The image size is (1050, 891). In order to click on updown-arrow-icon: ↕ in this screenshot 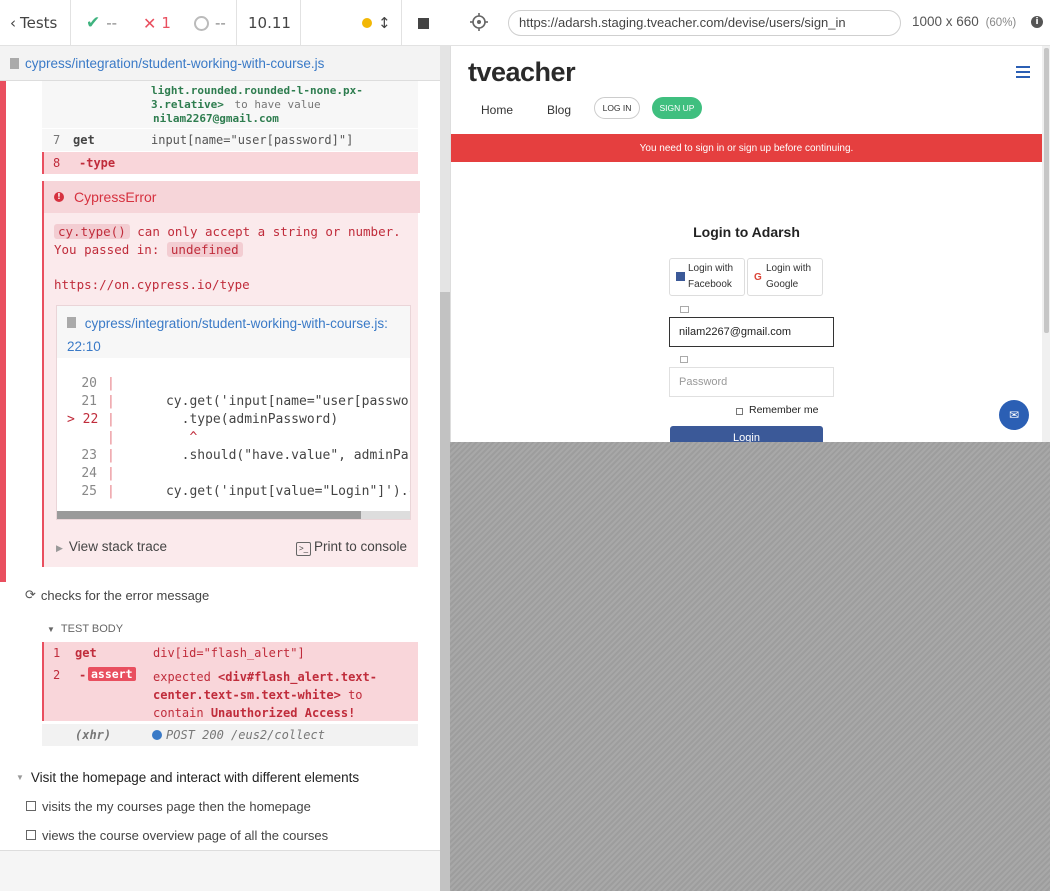, I will do `click(384, 23)`.